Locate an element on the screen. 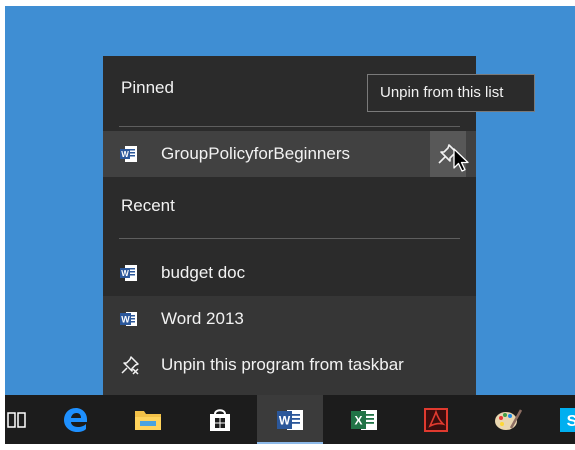 The height and width of the screenshot is (450, 575). mouse-cursor-icon is located at coordinates (461, 160).